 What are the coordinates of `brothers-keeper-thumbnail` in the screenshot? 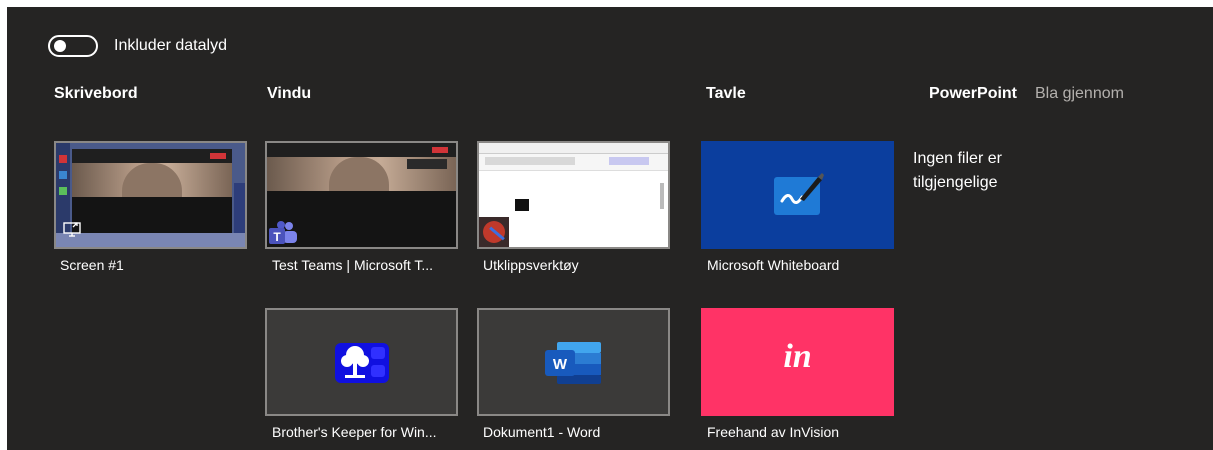 It's located at (361, 362).